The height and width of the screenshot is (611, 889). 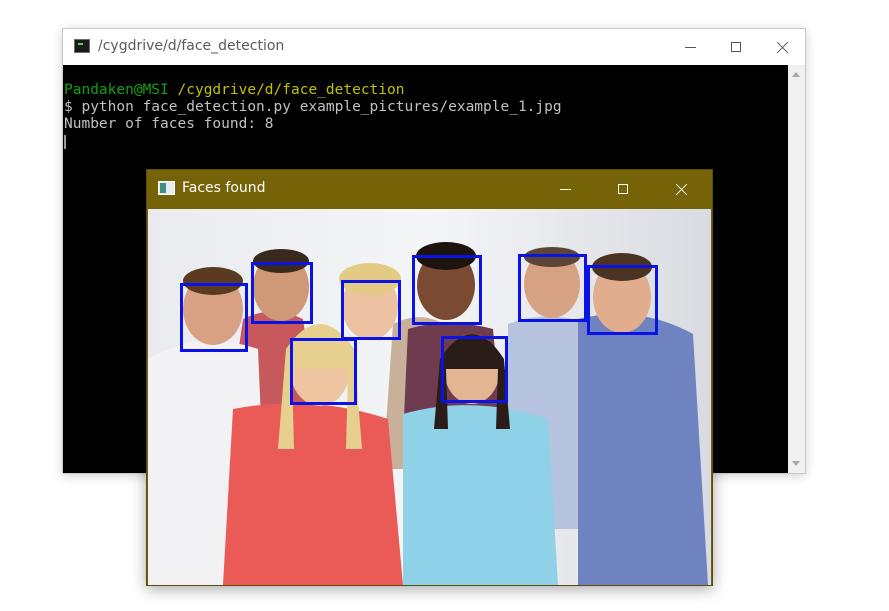 I want to click on terminal-maximize-button, so click(x=736, y=47).